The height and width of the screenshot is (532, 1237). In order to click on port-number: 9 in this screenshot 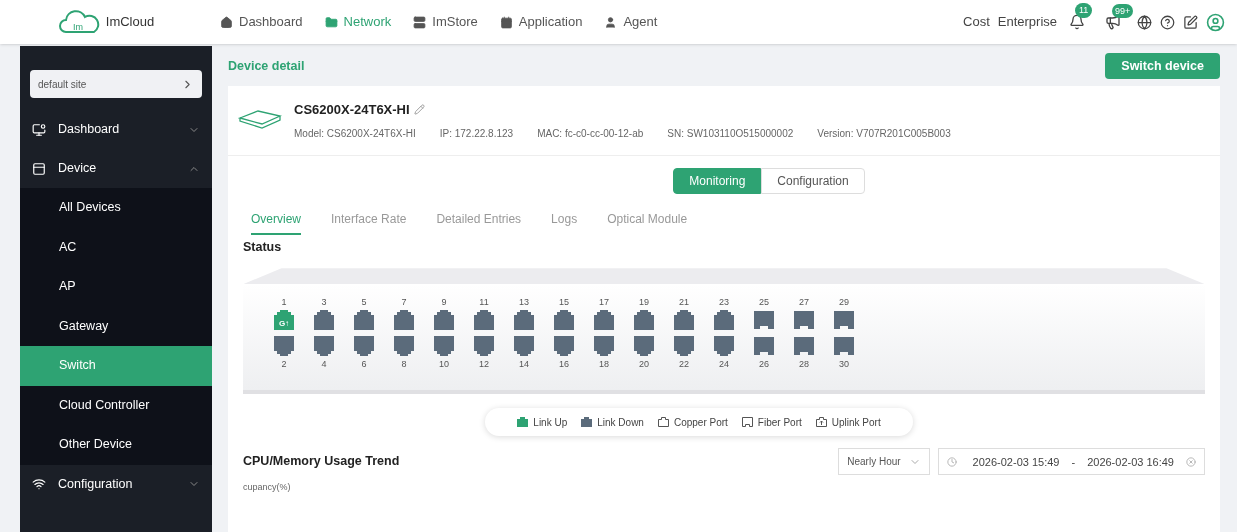, I will do `click(444, 302)`.